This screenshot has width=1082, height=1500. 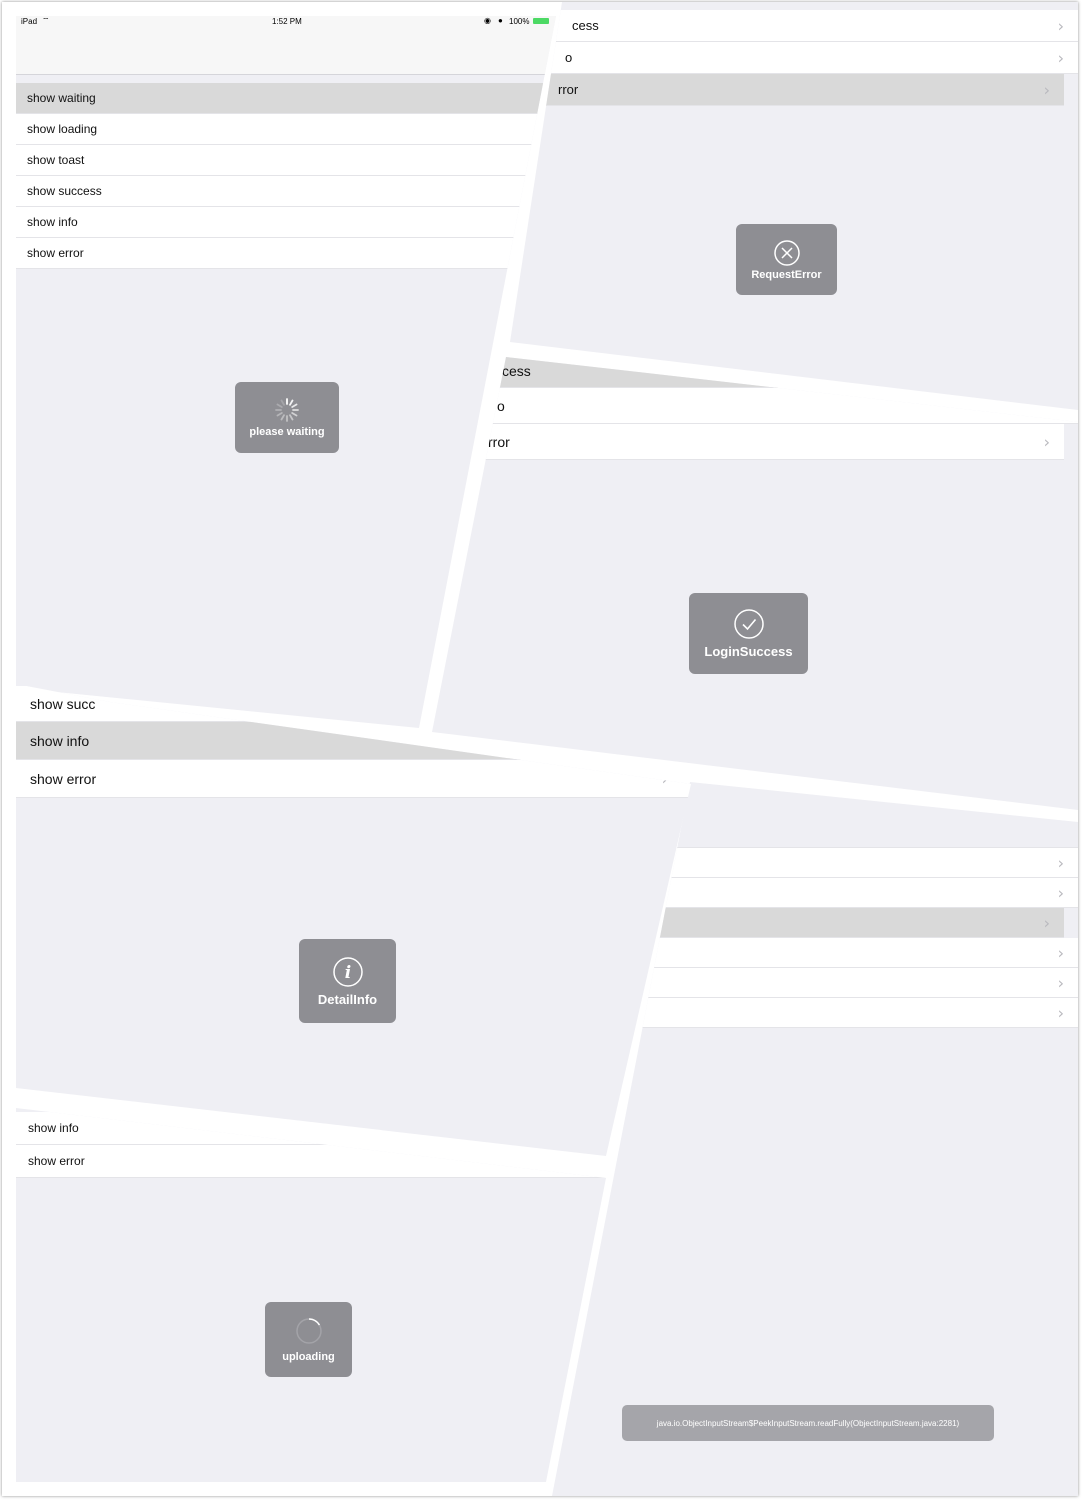 I want to click on navigation-bar, so click(x=286, y=55).